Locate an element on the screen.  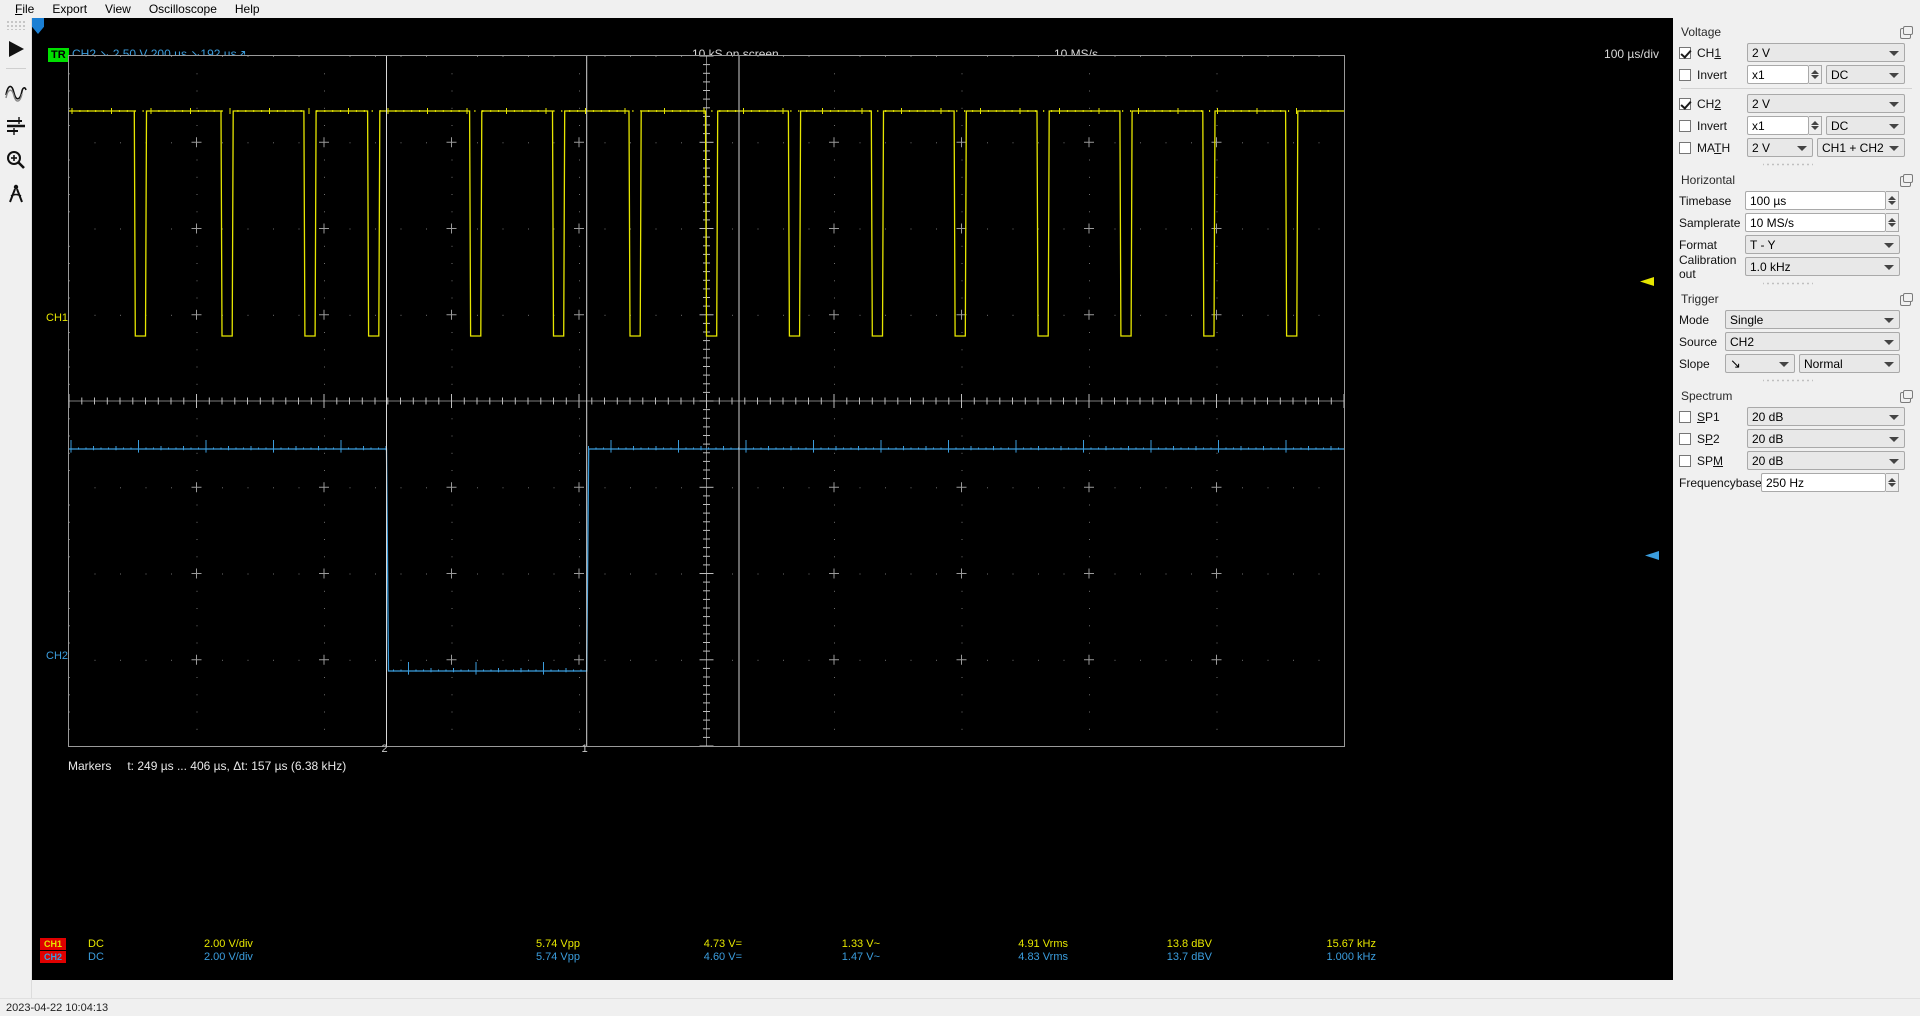
sp2-checkbox is located at coordinates (1685, 438).